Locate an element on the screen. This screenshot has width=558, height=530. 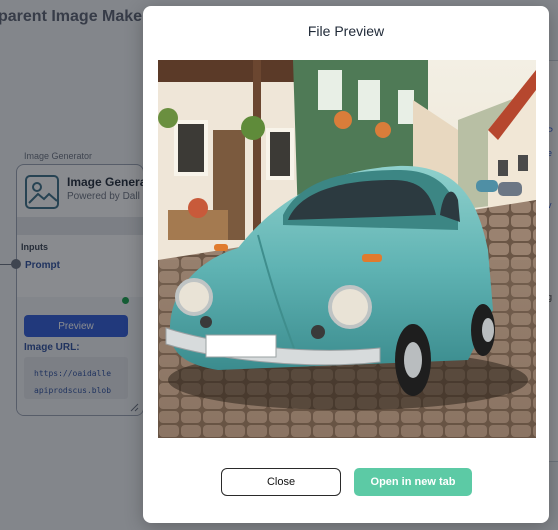
open-in-new-tab-button: Open in new tab is located at coordinates (413, 482).